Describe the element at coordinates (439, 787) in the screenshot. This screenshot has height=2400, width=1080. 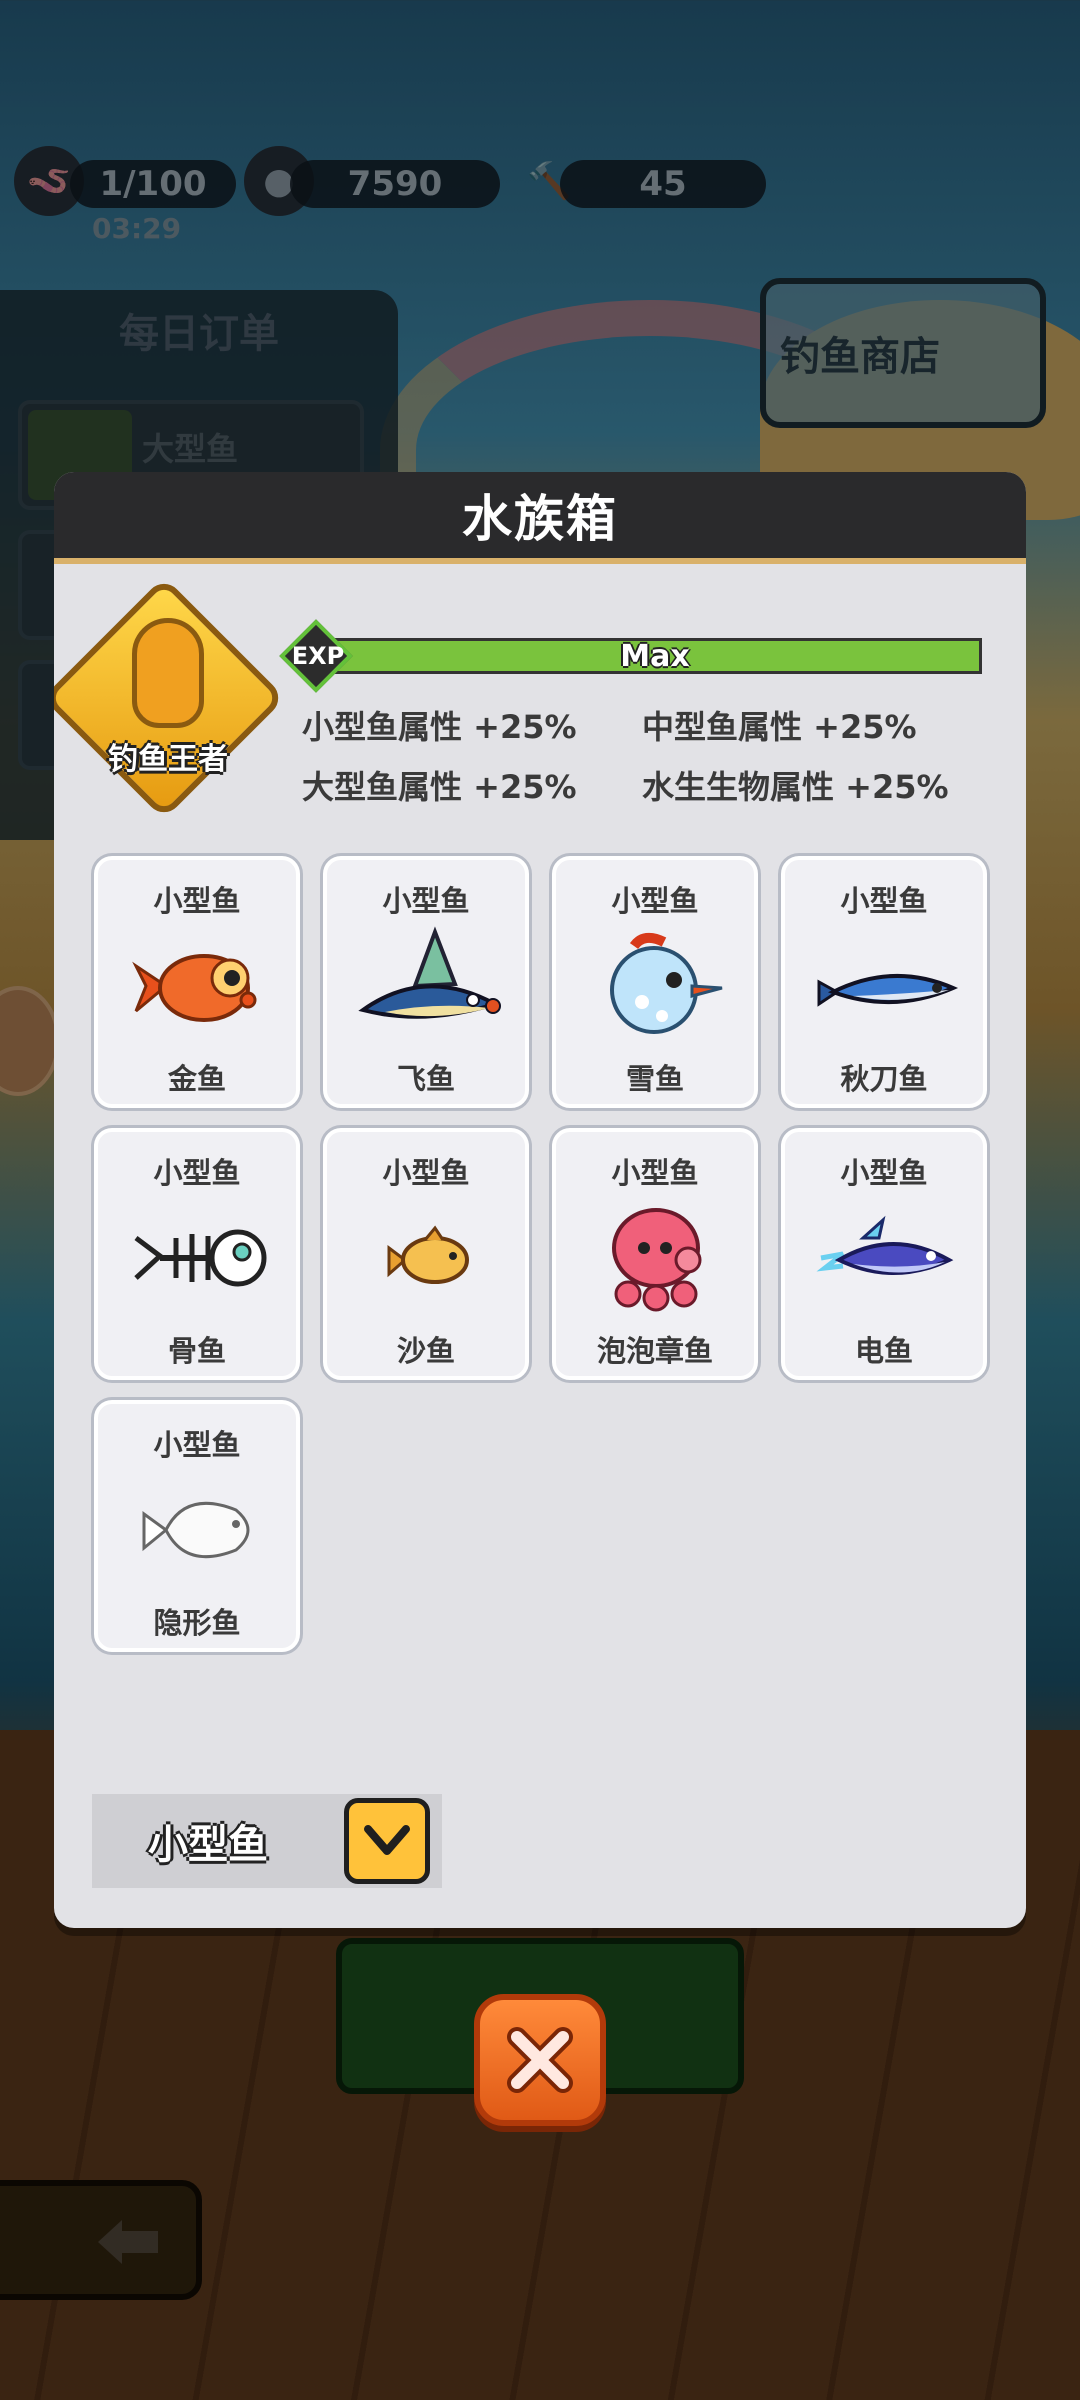
I see `bonus-large-fish: 大型鱼属性 +25%` at that location.